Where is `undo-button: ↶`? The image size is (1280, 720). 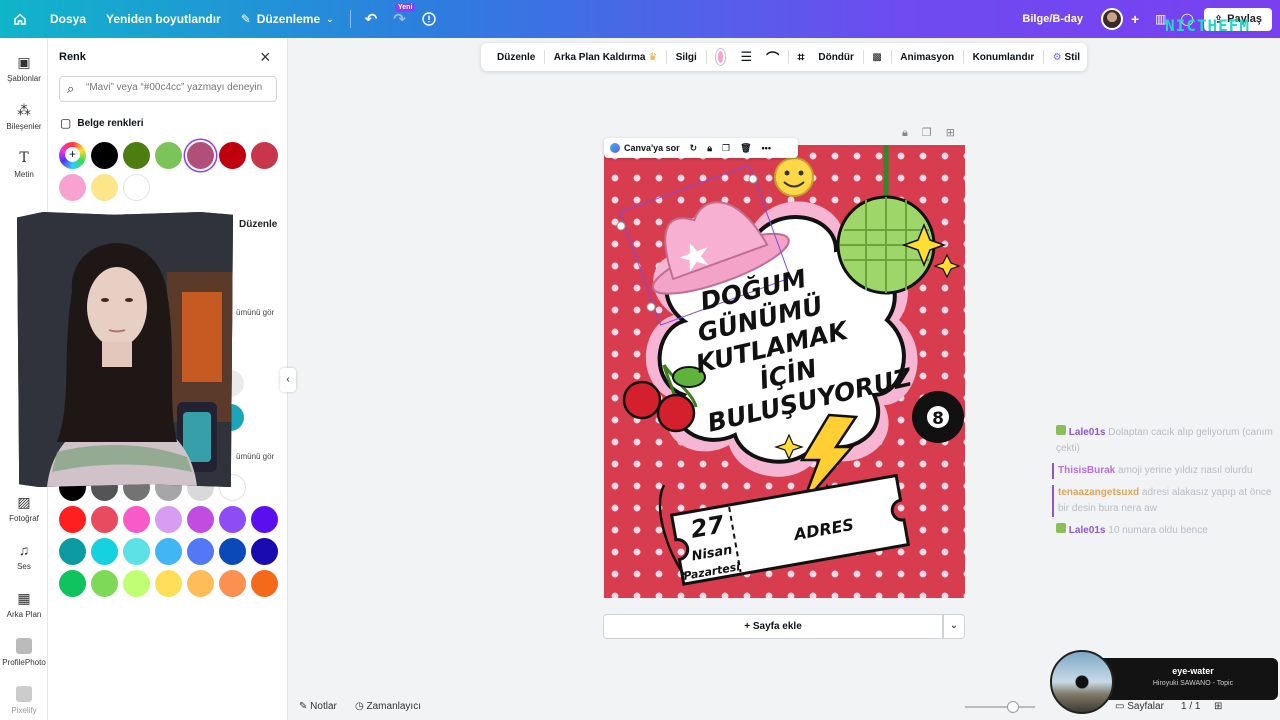
undo-button: ↶ is located at coordinates (371, 19).